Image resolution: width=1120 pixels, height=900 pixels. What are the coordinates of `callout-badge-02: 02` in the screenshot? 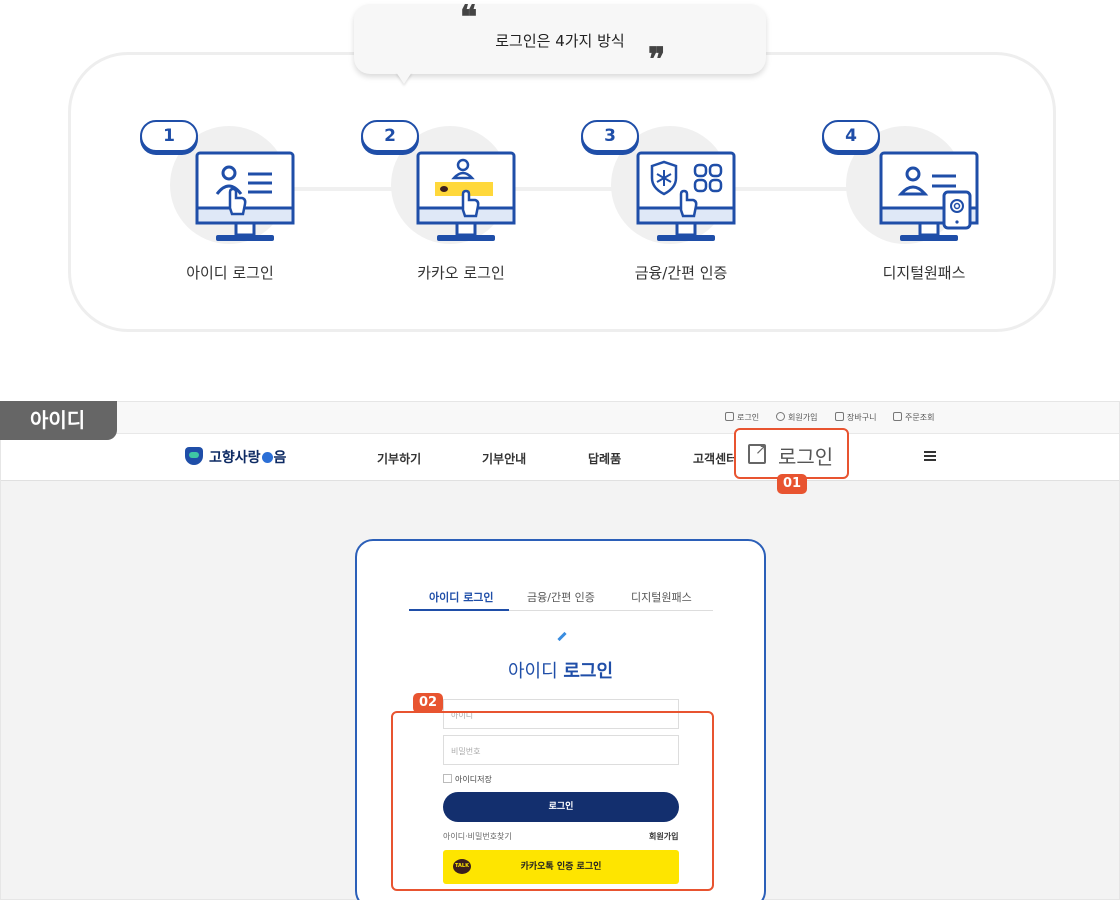 It's located at (428, 703).